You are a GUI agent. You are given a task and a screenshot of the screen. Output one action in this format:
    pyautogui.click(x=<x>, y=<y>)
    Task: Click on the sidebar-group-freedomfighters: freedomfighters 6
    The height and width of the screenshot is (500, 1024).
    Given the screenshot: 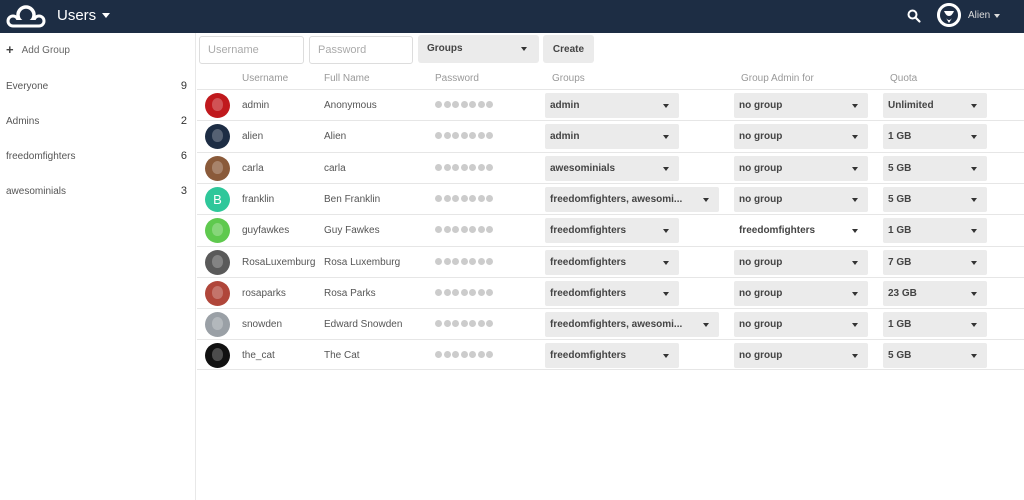 What is the action you would take?
    pyautogui.click(x=98, y=158)
    